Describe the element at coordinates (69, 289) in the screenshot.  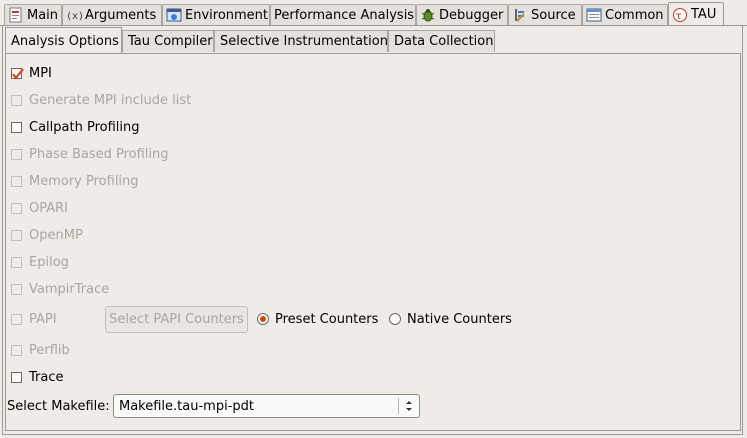
I see `option-label: VampirTrace` at that location.